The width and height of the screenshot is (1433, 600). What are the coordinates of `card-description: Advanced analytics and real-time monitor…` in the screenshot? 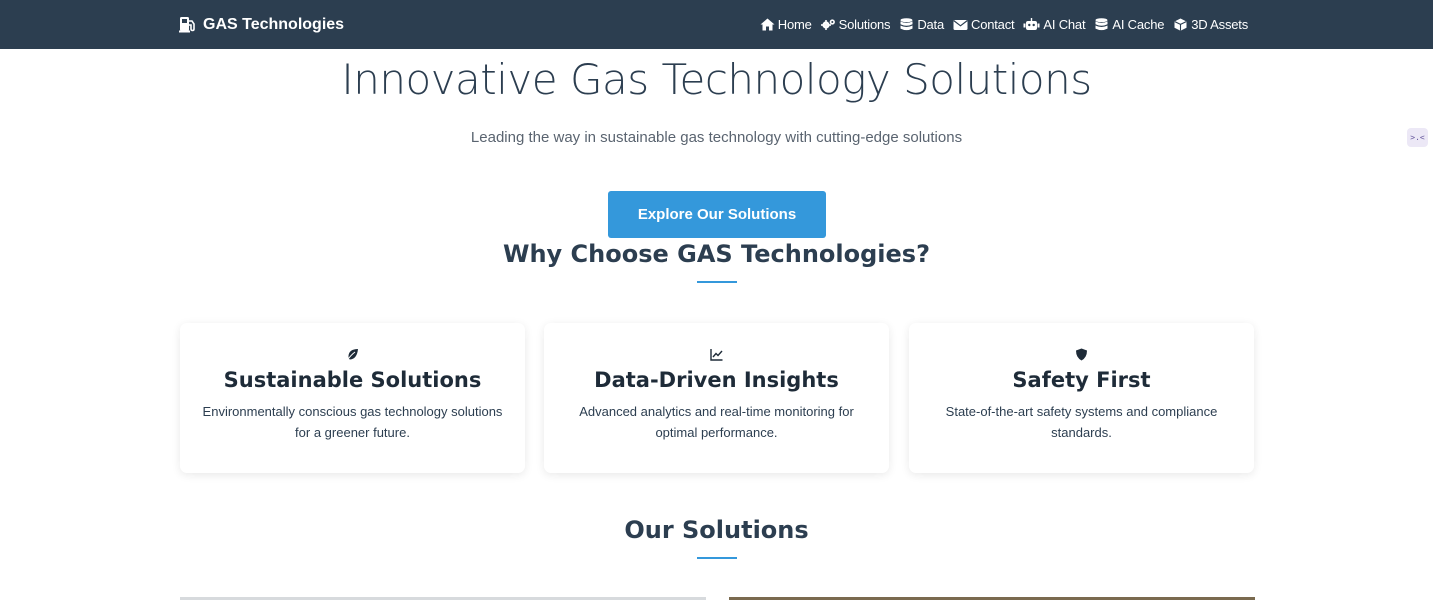 It's located at (716, 422).